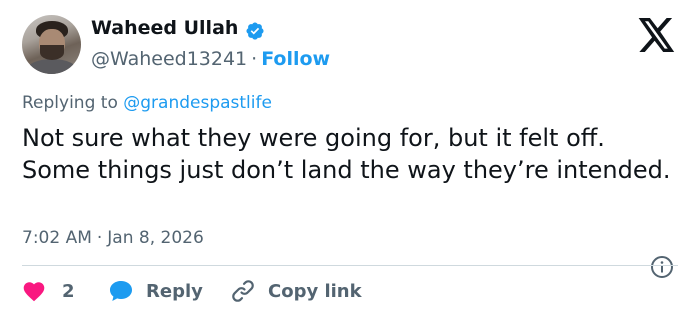  What do you see at coordinates (68, 291) in the screenshot?
I see `like-count: 2` at bounding box center [68, 291].